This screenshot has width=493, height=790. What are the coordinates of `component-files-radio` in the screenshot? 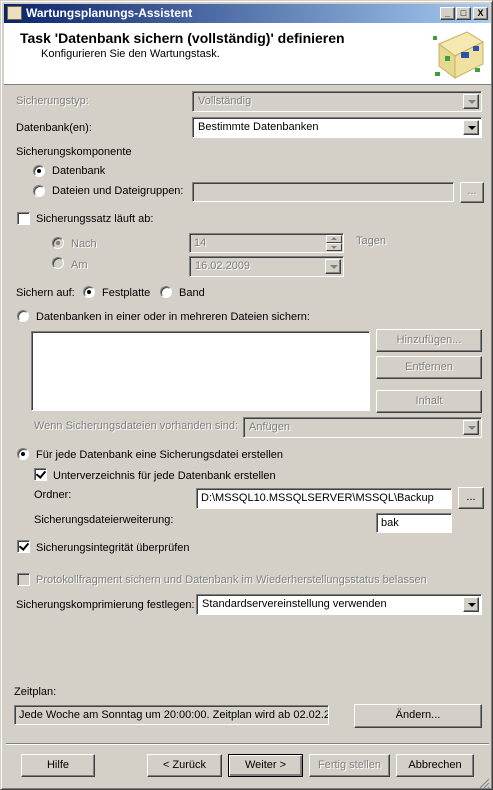 It's located at (39, 191).